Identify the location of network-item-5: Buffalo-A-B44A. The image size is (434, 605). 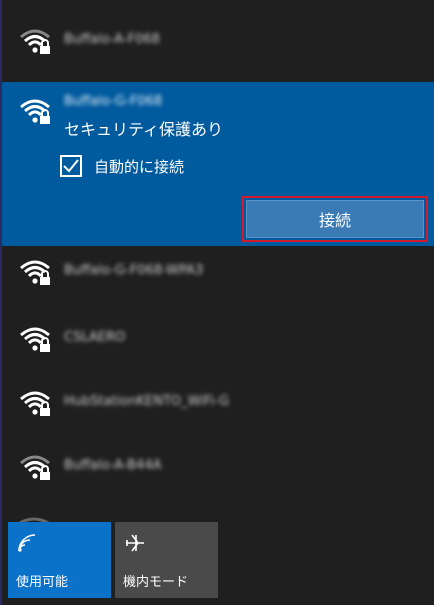
(218, 467).